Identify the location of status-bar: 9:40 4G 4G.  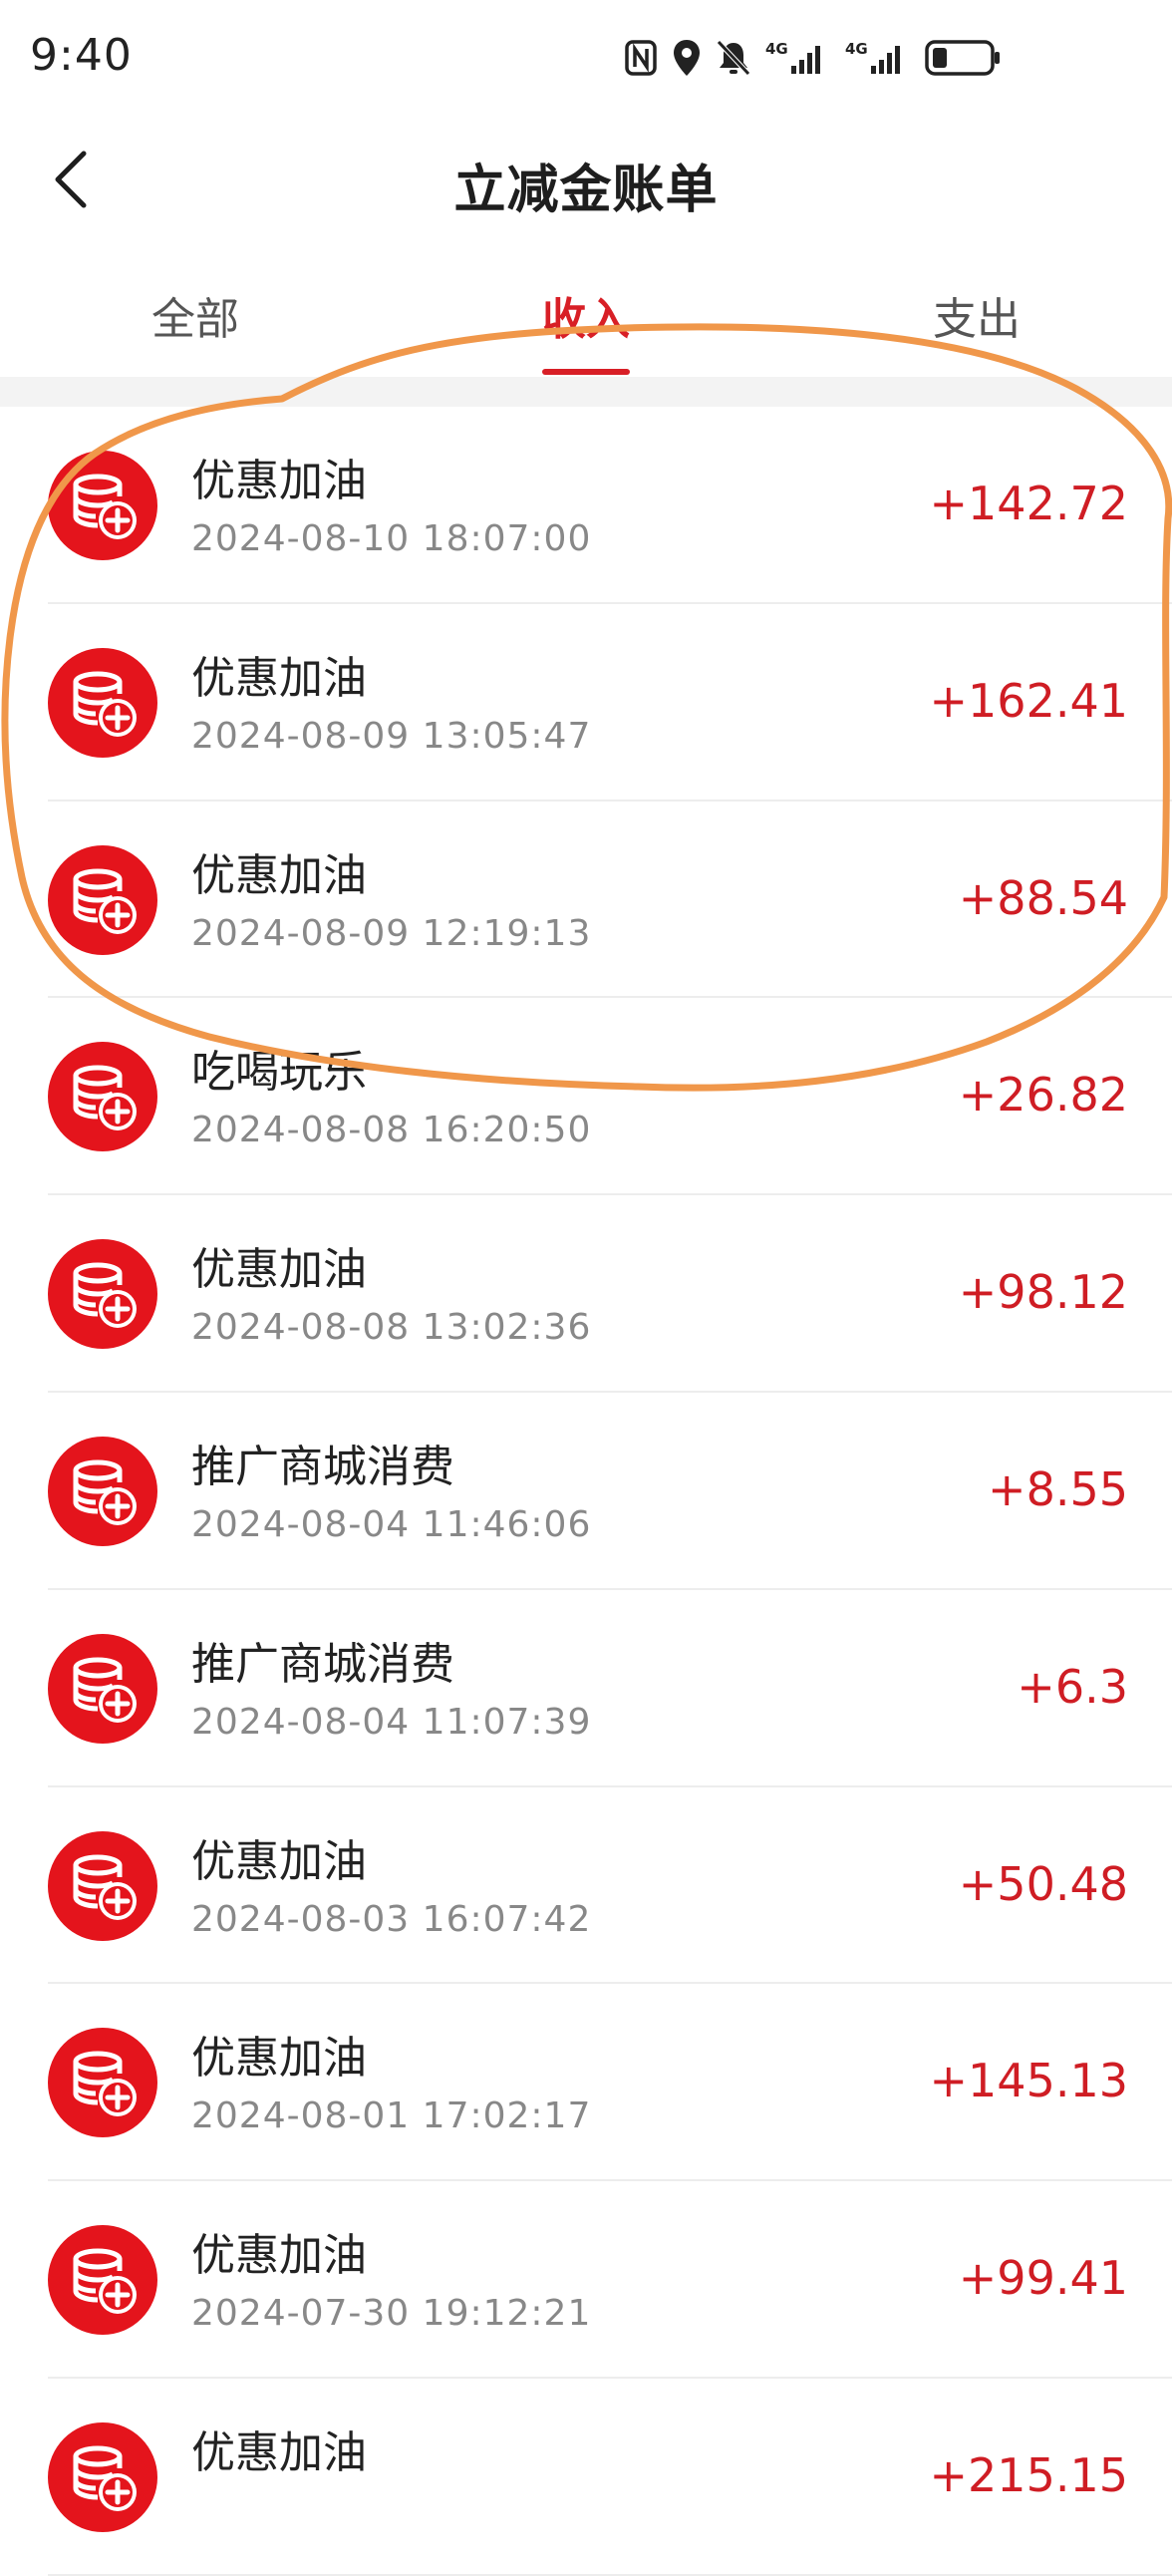
(586, 60).